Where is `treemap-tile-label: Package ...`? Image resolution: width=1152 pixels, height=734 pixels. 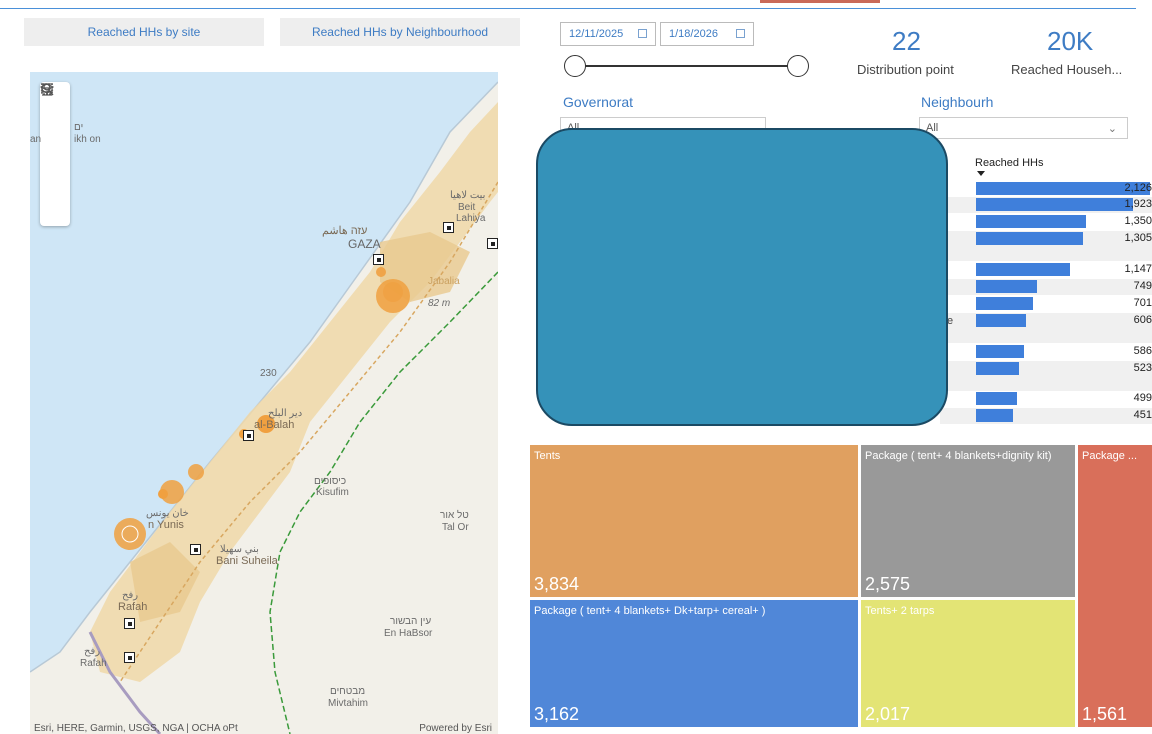 treemap-tile-label: Package ... is located at coordinates (1110, 456).